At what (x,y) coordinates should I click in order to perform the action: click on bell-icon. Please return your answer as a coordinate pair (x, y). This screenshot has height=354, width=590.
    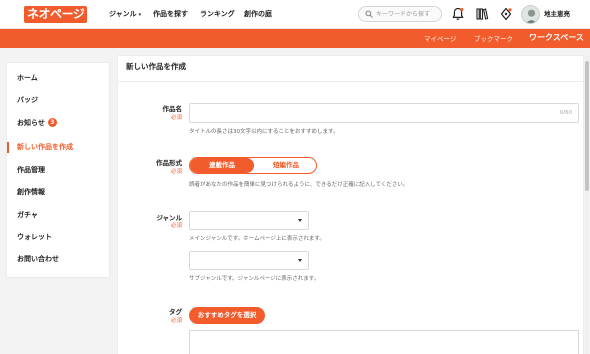
    Looking at the image, I should click on (458, 14).